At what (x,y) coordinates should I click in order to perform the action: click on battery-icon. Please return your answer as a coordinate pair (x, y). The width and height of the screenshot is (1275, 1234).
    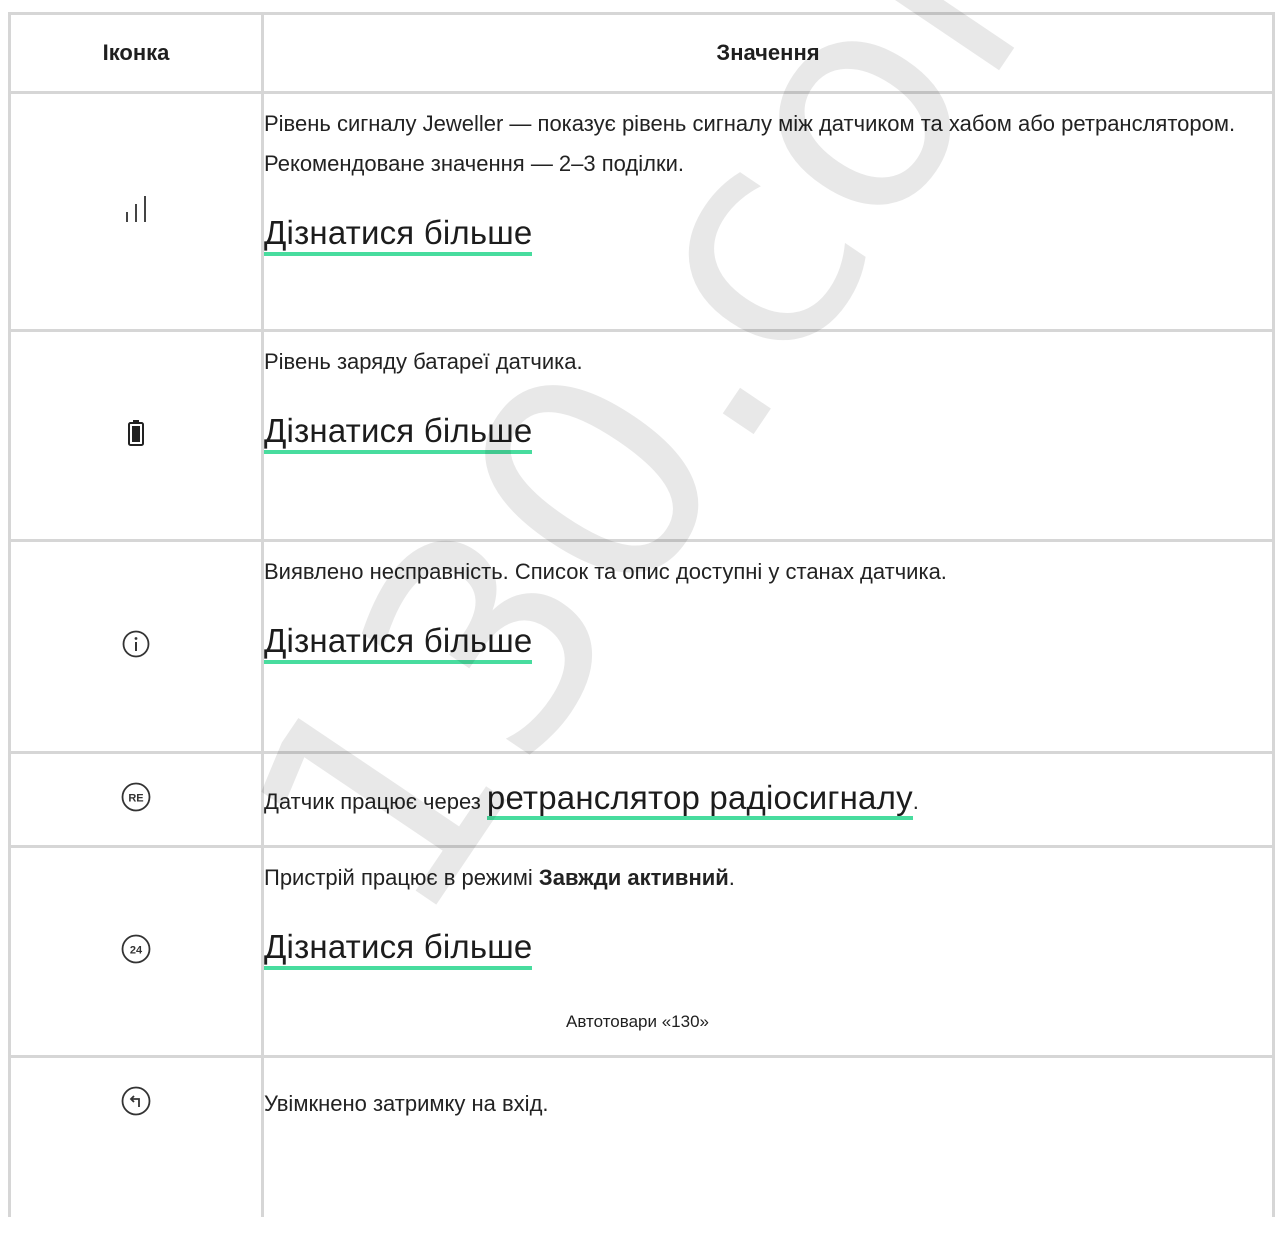
    Looking at the image, I should click on (136, 435).